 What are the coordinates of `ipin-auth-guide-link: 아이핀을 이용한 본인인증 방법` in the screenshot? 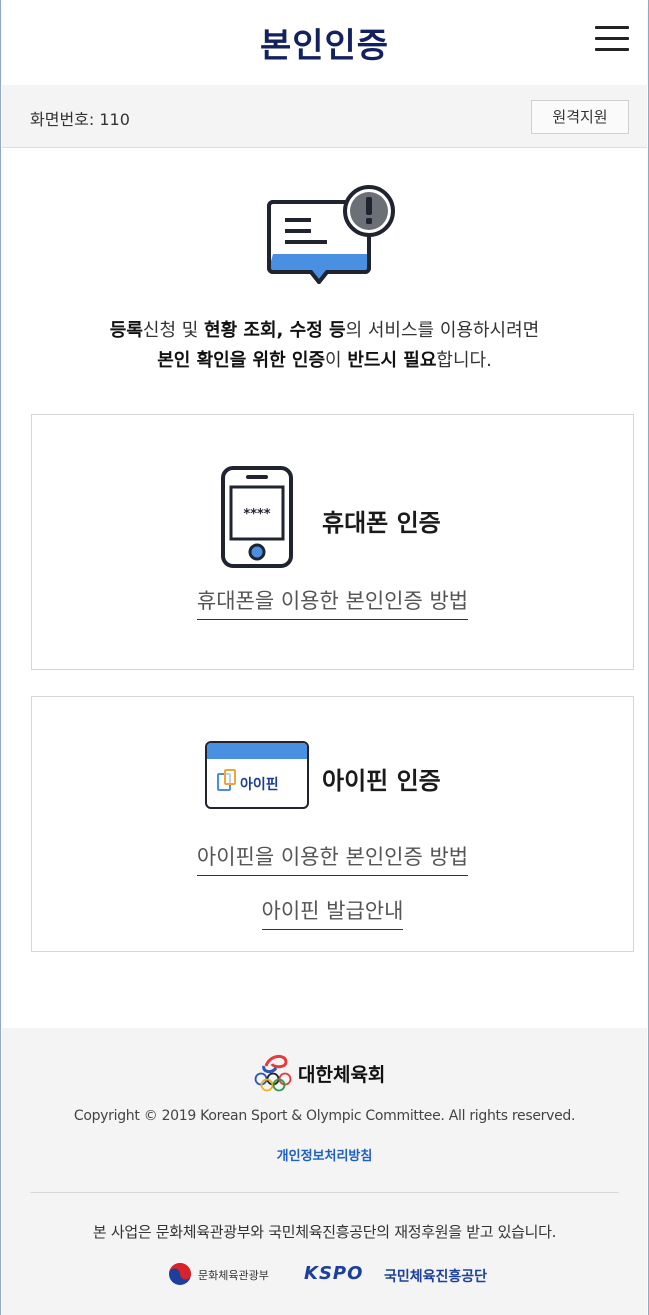 It's located at (332, 858).